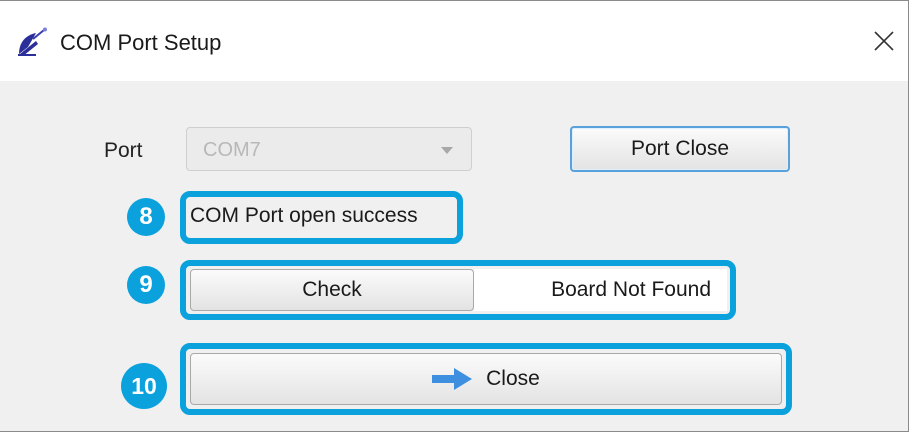 The image size is (910, 432). Describe the element at coordinates (304, 215) in the screenshot. I see `com-port-status: COM Port open success` at that location.